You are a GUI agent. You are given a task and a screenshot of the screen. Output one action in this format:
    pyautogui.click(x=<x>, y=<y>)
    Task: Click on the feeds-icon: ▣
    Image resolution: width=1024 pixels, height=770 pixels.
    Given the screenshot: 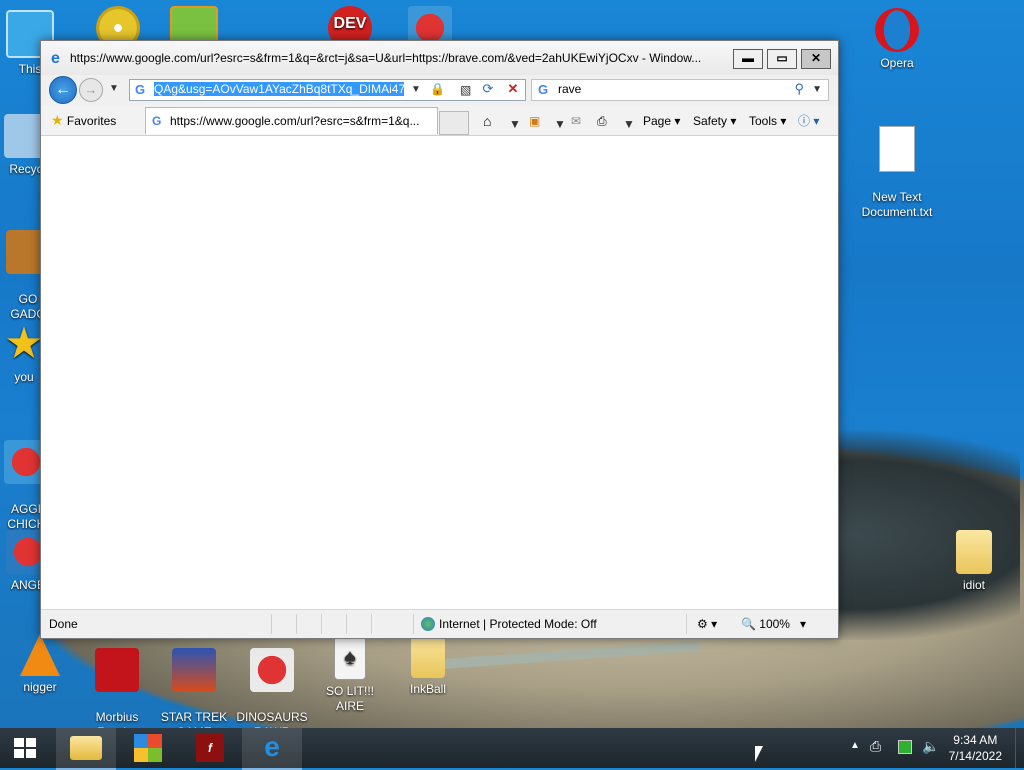 What is the action you would take?
    pyautogui.click(x=534, y=121)
    